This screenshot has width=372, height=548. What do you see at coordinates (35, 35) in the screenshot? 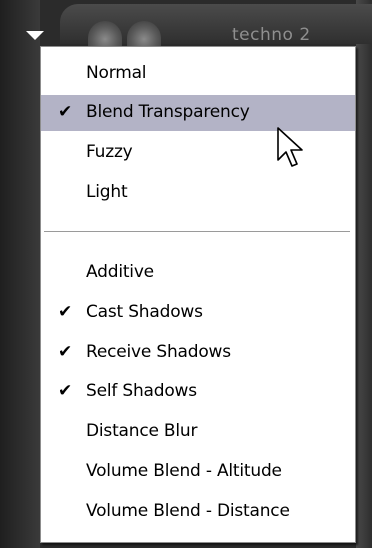
I see `triangle-down-icon` at bounding box center [35, 35].